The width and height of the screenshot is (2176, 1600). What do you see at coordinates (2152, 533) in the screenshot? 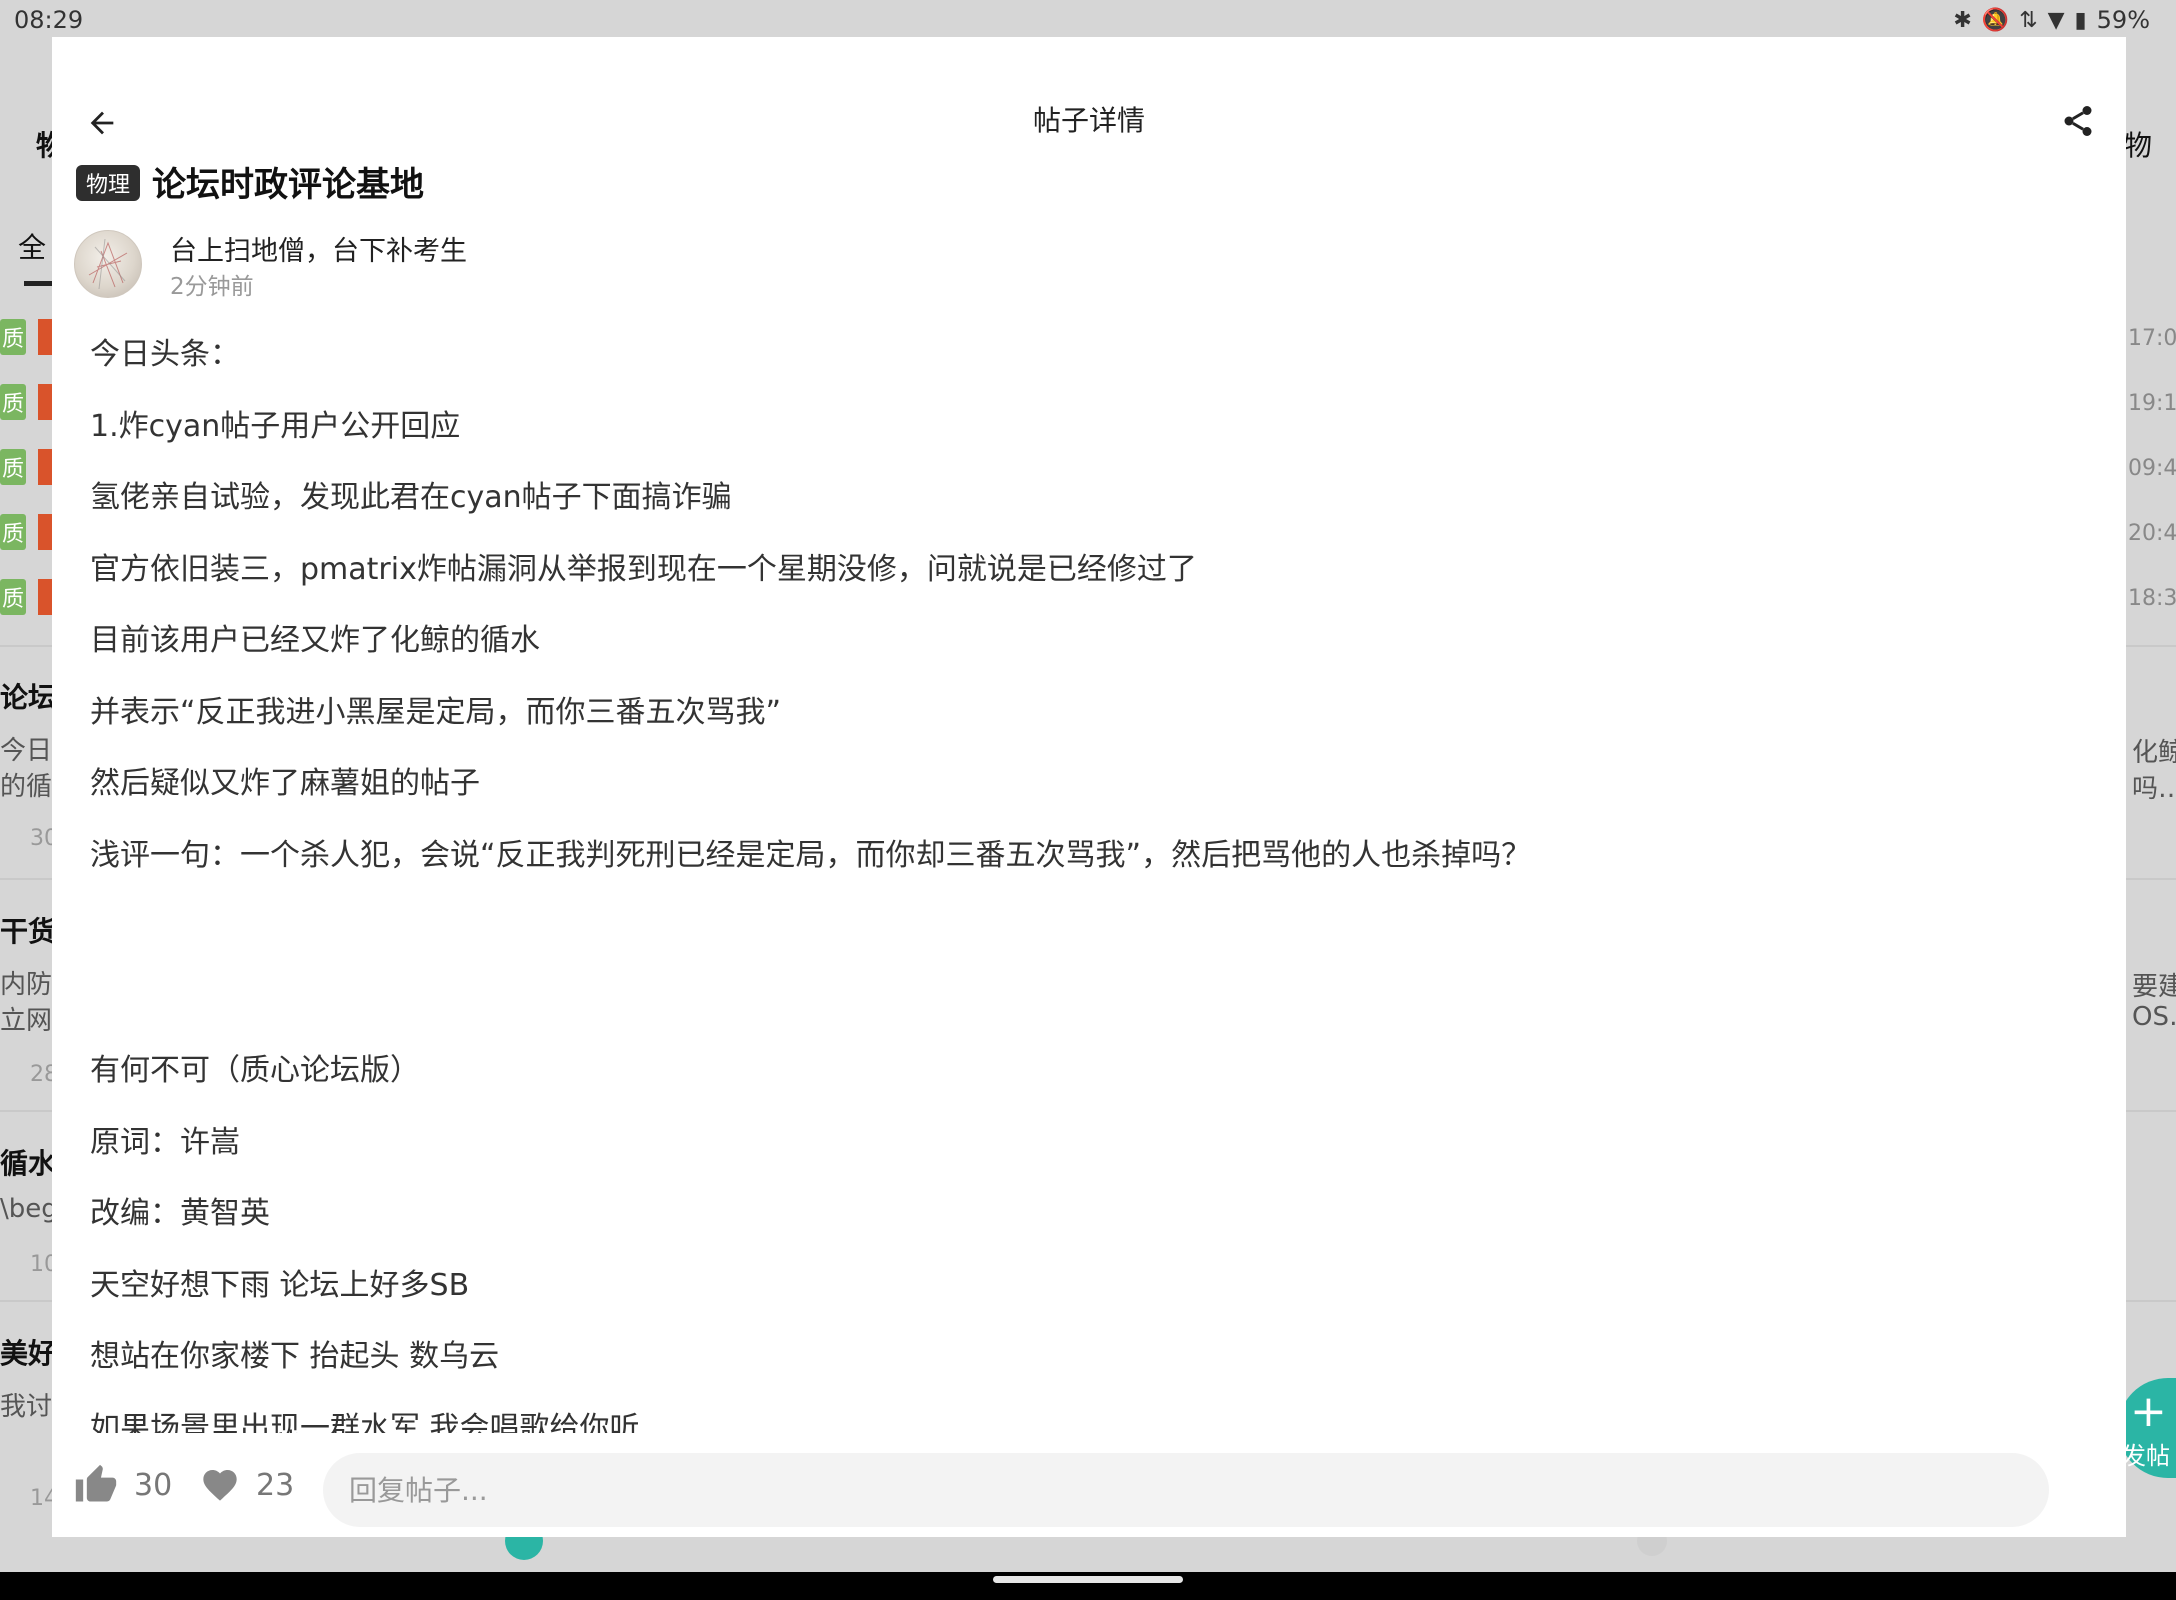
I see `bg-time: 20:4` at bounding box center [2152, 533].